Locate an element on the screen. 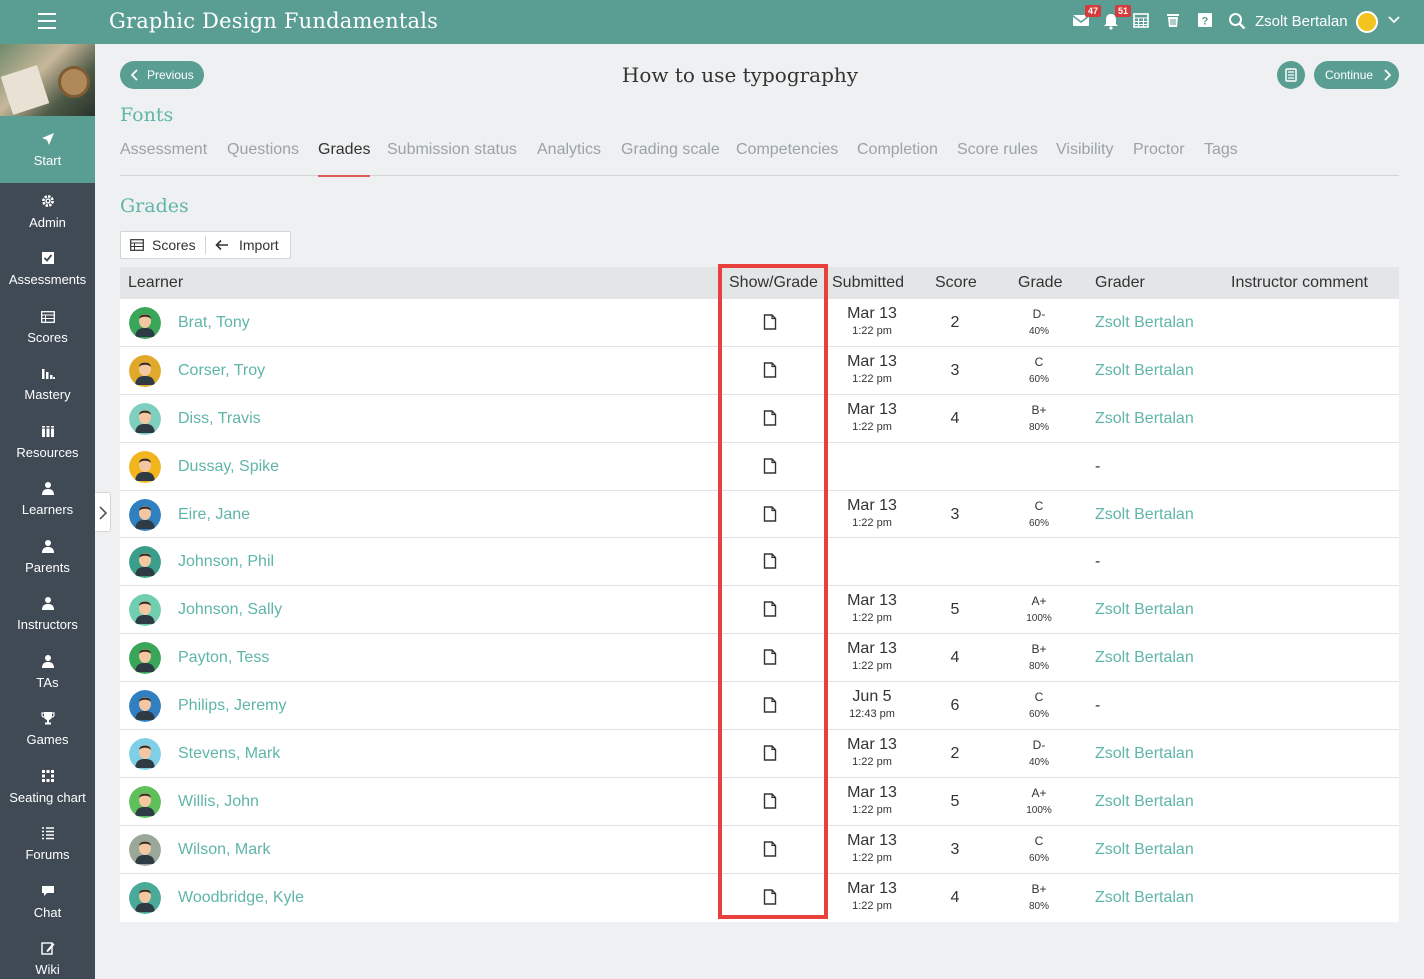  notes-button is located at coordinates (1291, 75).